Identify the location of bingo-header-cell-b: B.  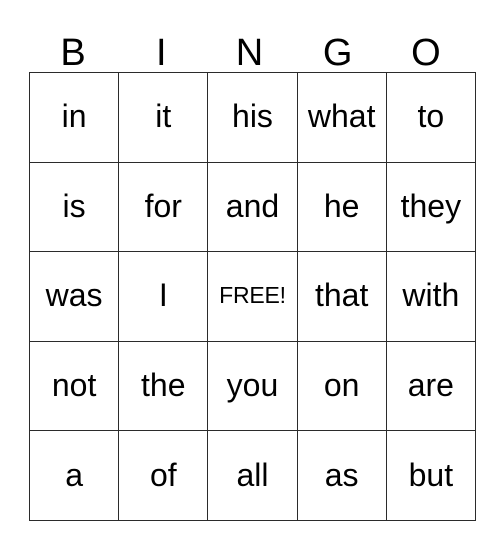
(73, 46).